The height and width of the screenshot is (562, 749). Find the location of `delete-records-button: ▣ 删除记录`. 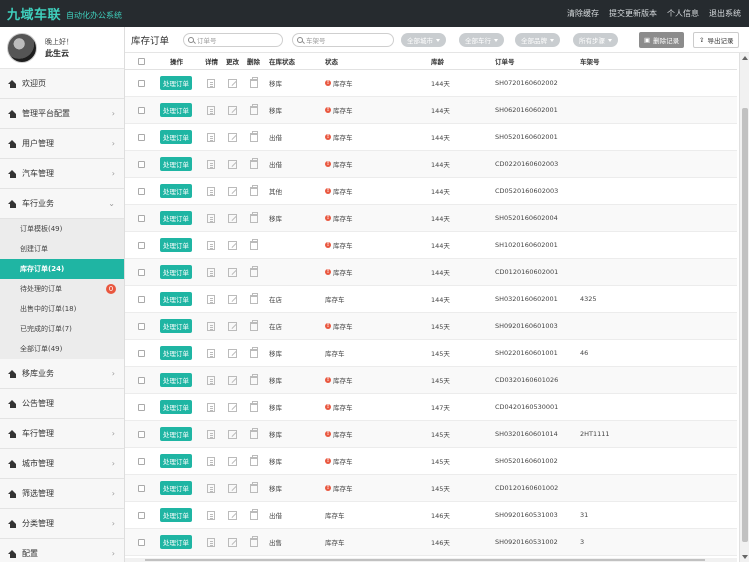

delete-records-button: ▣ 删除记录 is located at coordinates (662, 40).